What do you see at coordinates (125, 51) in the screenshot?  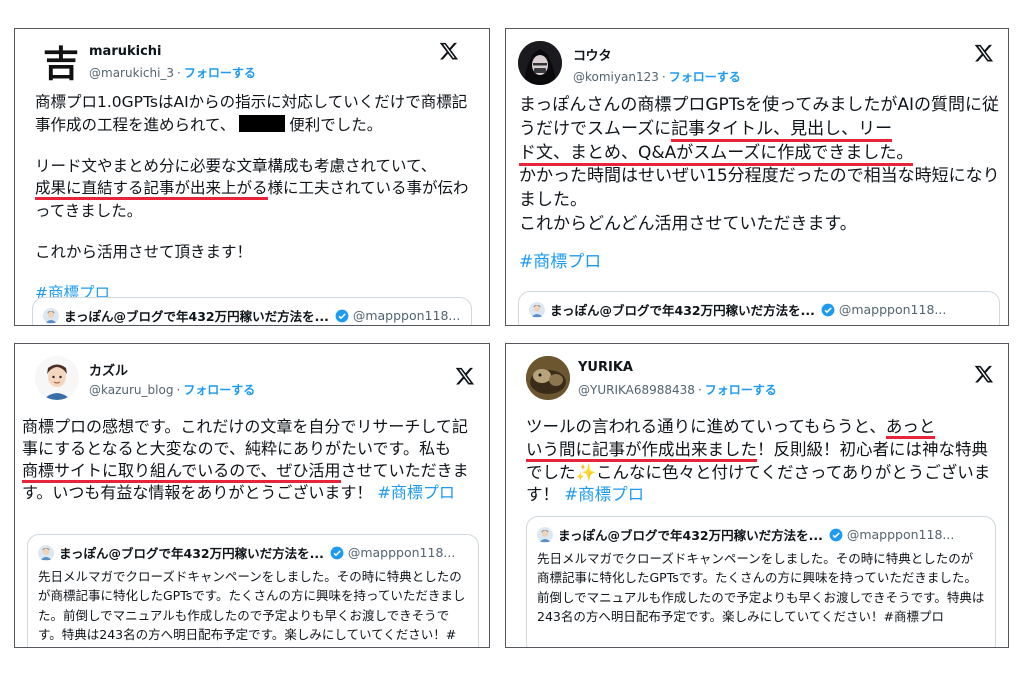 I see `author-name: marukichi` at bounding box center [125, 51].